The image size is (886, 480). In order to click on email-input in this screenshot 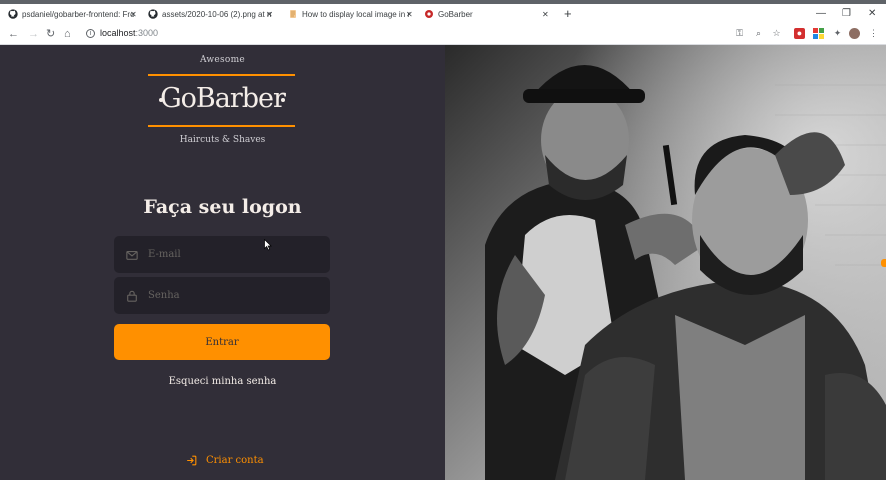, I will do `click(228, 254)`.